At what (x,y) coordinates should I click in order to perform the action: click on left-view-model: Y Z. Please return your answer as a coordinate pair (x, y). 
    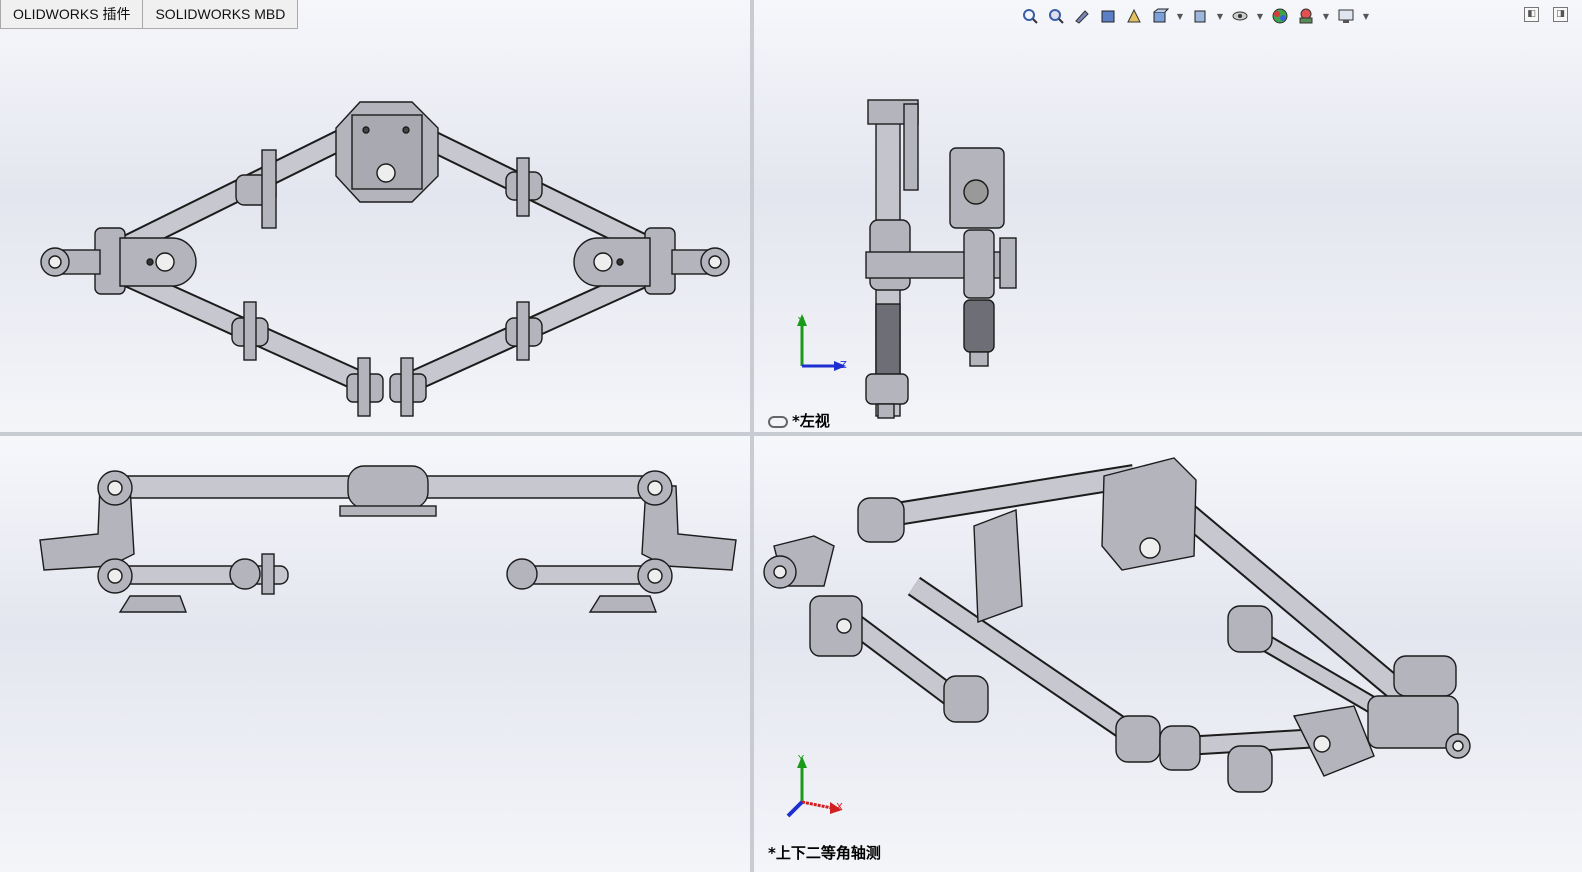
    Looking at the image, I should click on (907, 259).